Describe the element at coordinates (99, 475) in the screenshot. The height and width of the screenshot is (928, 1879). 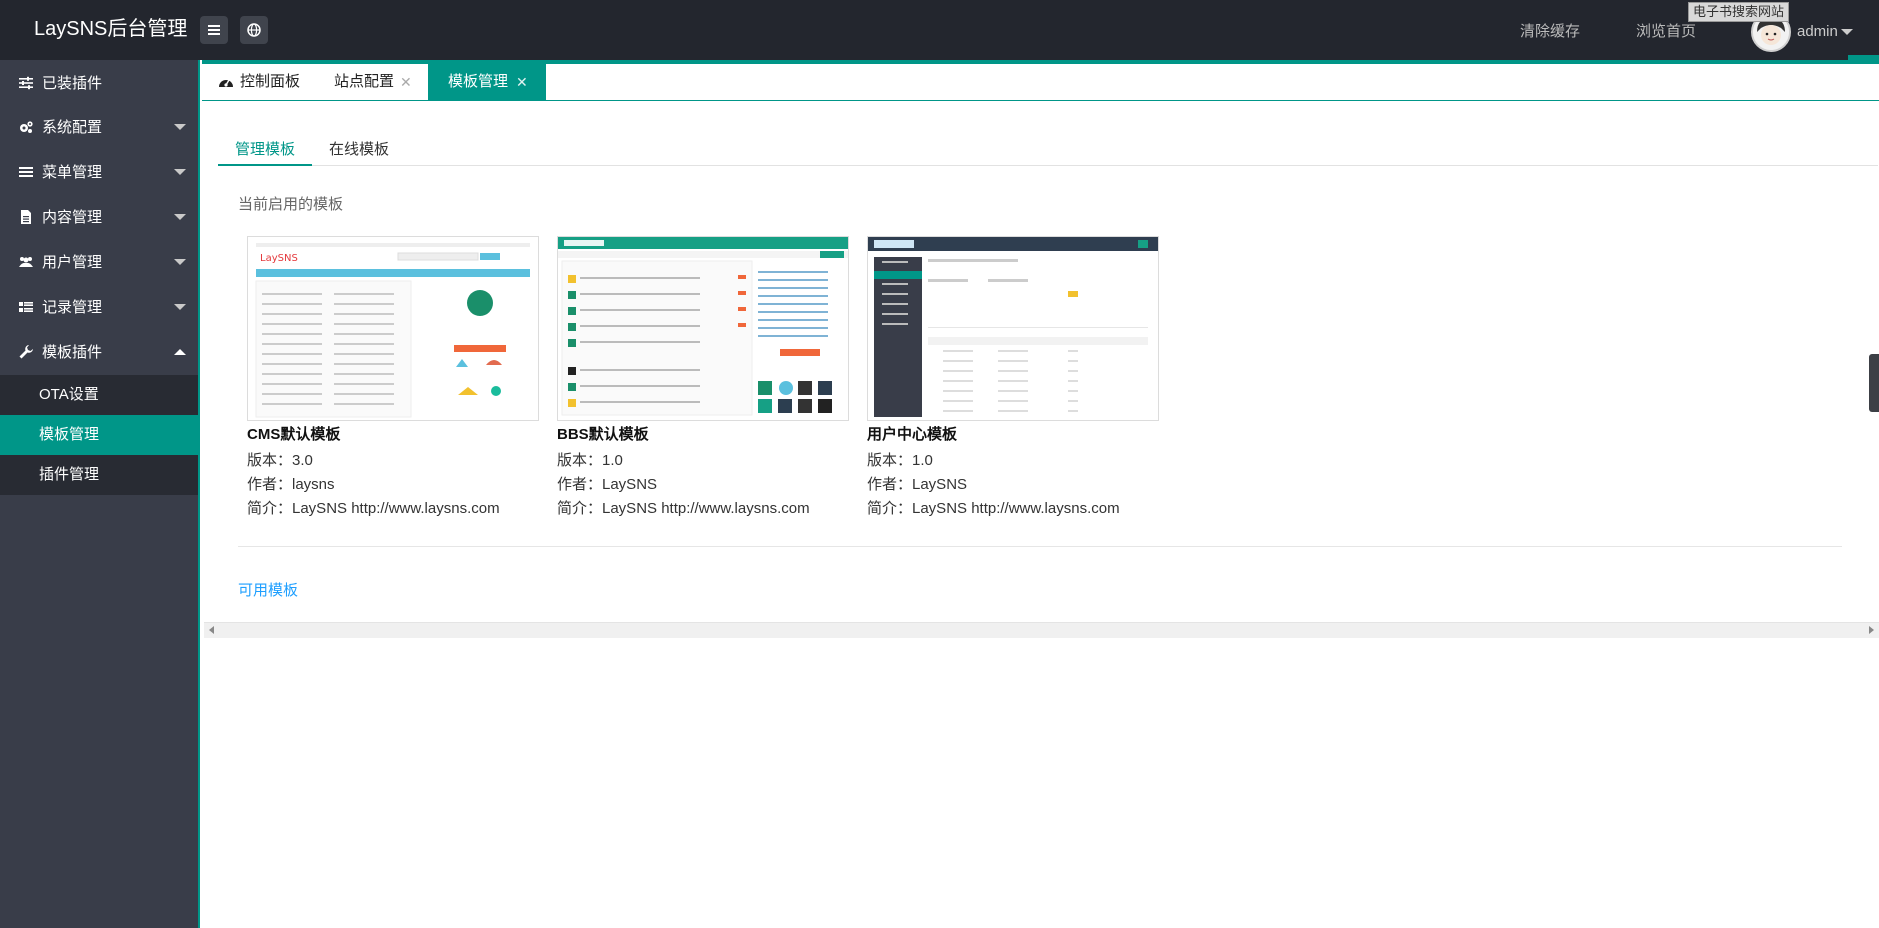
I see `sidebar-subitem-plugin-manage: 插件管理` at that location.